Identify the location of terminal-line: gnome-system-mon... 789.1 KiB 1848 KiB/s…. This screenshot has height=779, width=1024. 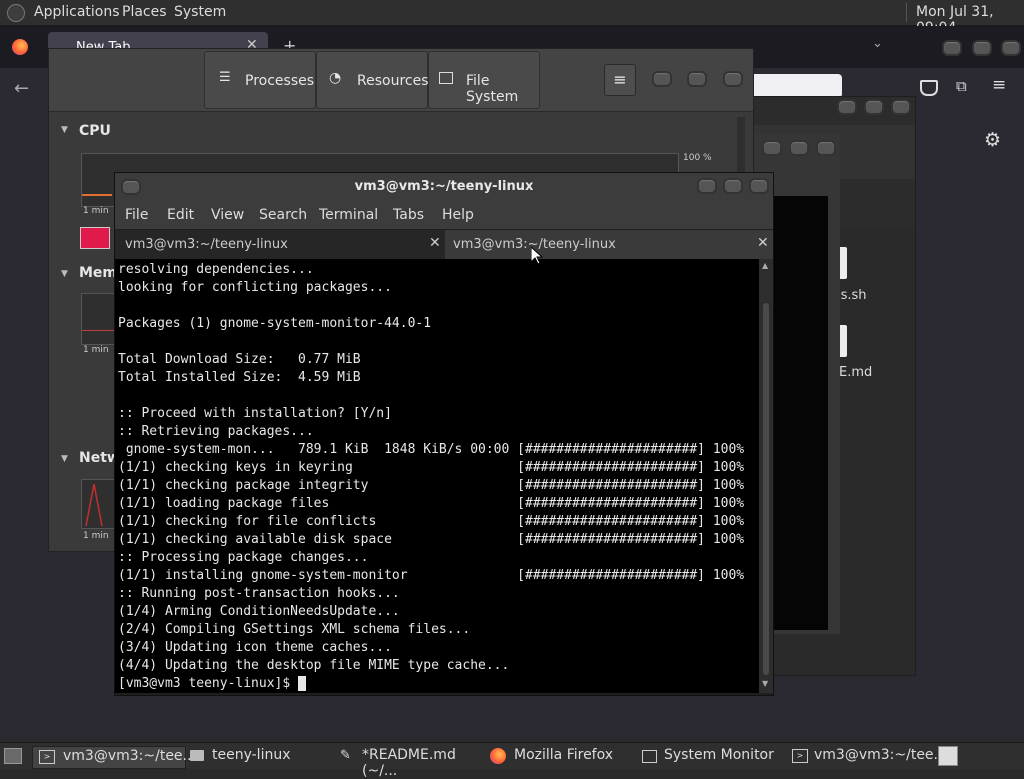
(431, 449).